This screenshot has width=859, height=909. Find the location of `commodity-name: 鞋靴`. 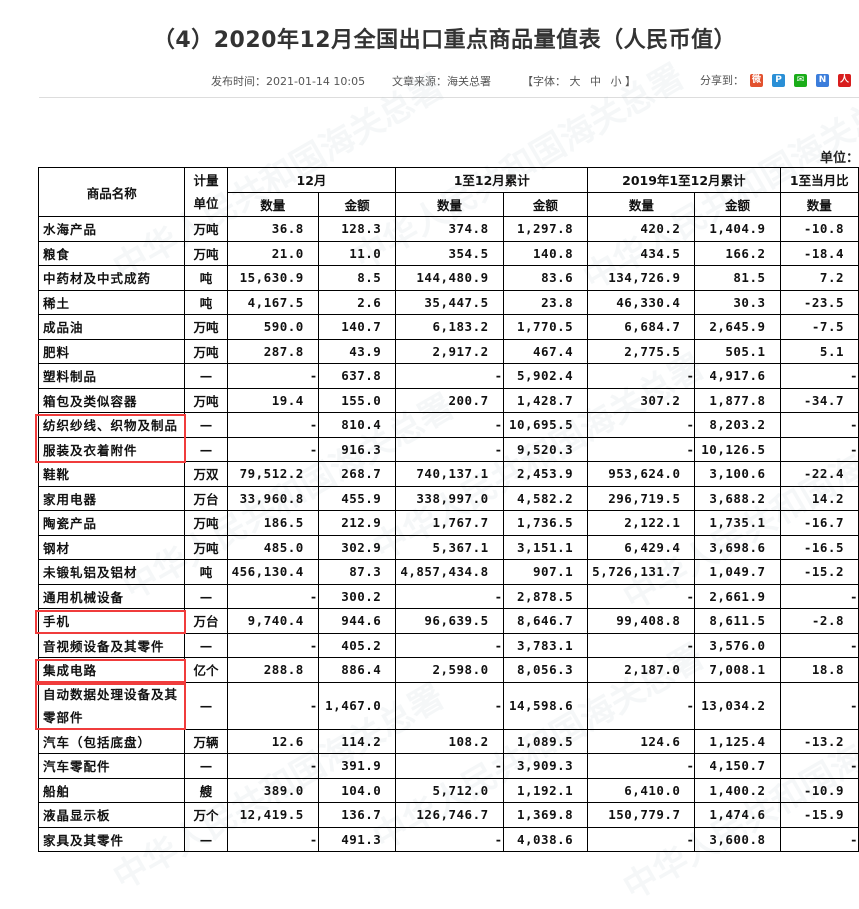

commodity-name: 鞋靴 is located at coordinates (111, 474).